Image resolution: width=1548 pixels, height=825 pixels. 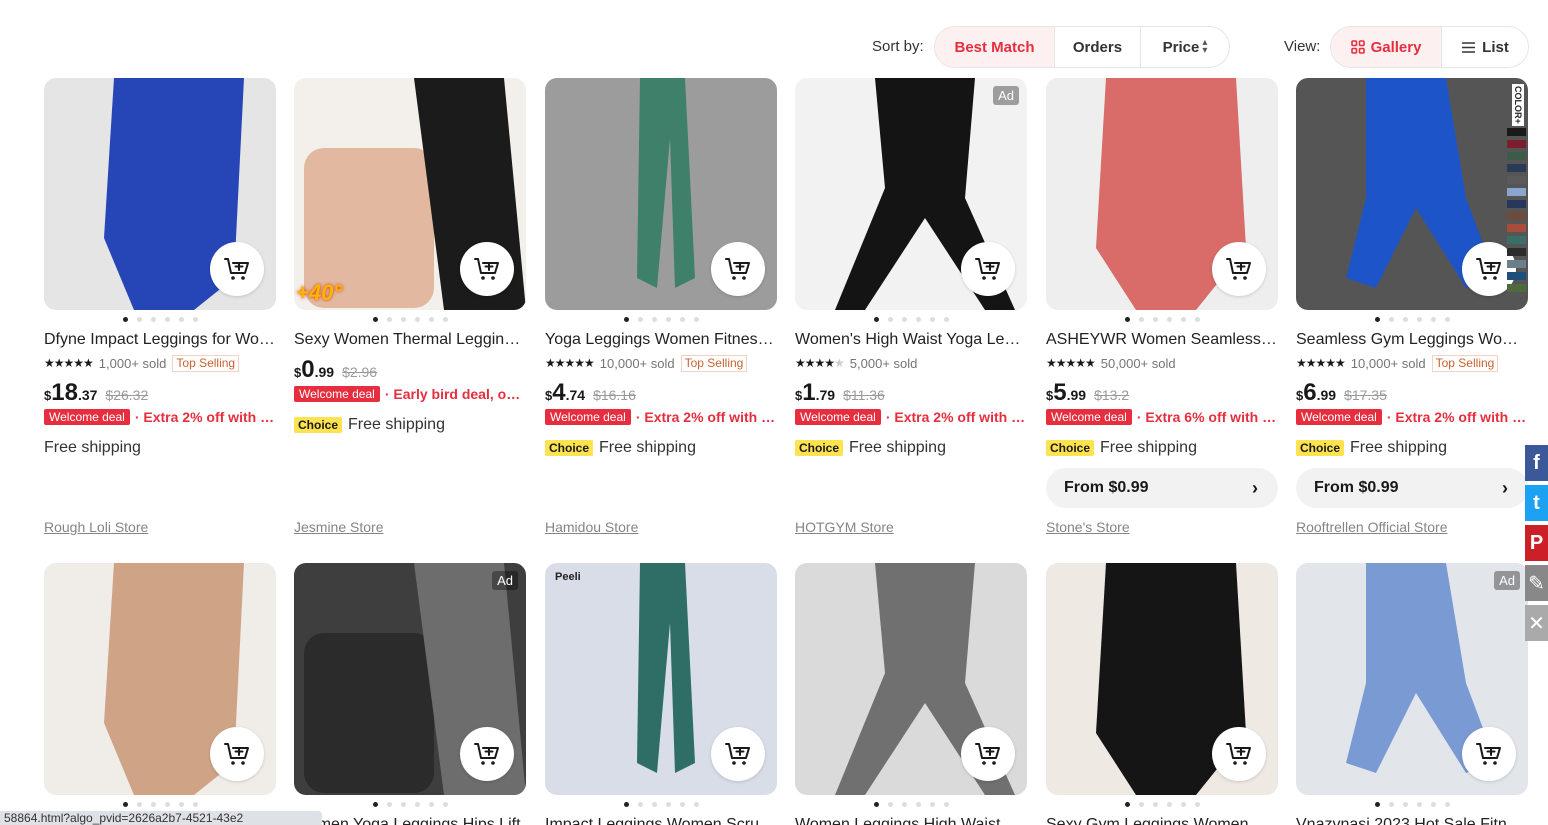 I want to click on product-title: Sexy Gym Leggings Women Fitness, so click(x=1162, y=820).